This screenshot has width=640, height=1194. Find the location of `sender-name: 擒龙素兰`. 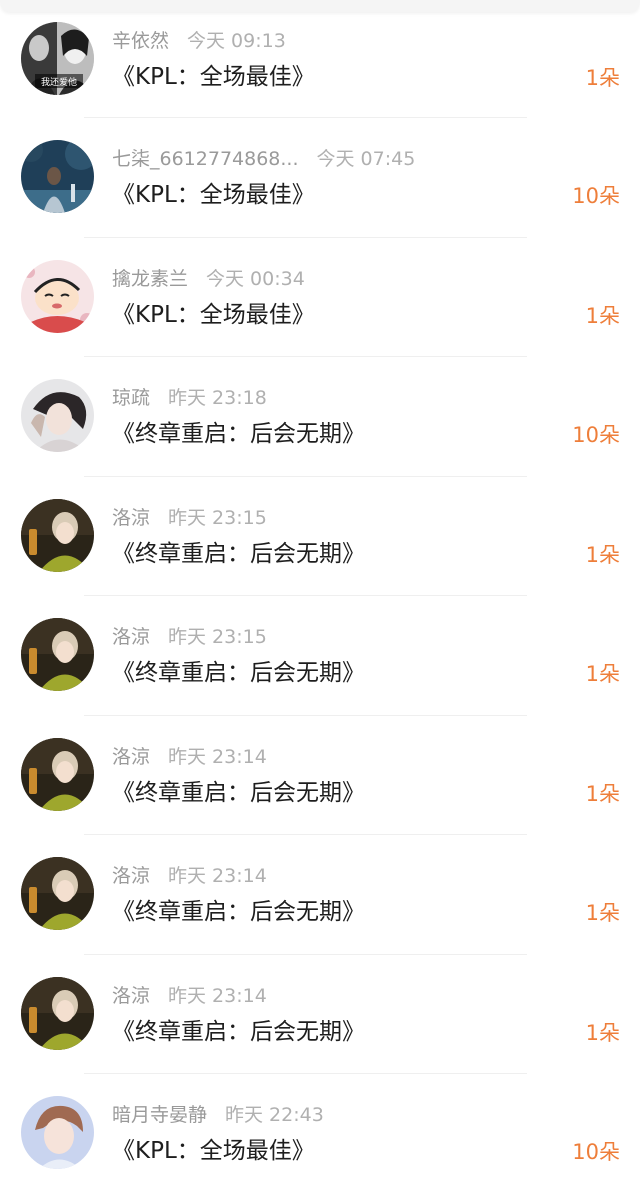

sender-name: 擒龙素兰 is located at coordinates (150, 279).